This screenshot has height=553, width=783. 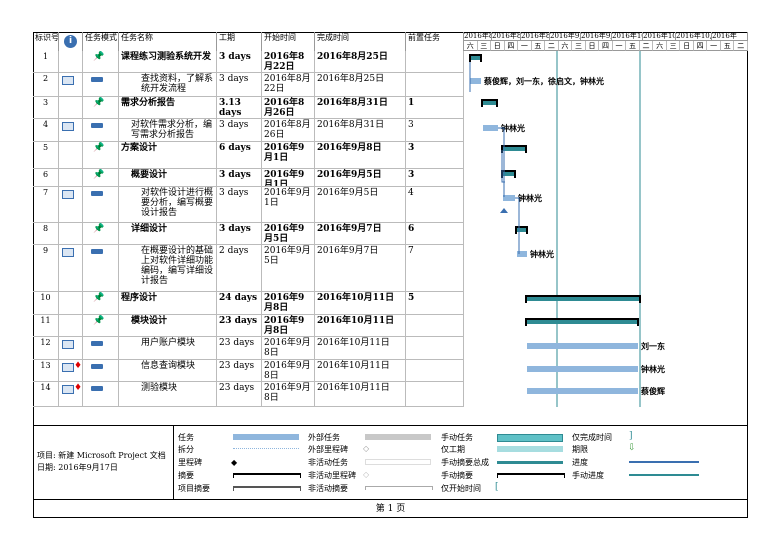 I want to click on task-row: 3 📌 需求分析报告 3.13 days 2016年8月26日 2016年8月31日 1, so click(x=248, y=108).